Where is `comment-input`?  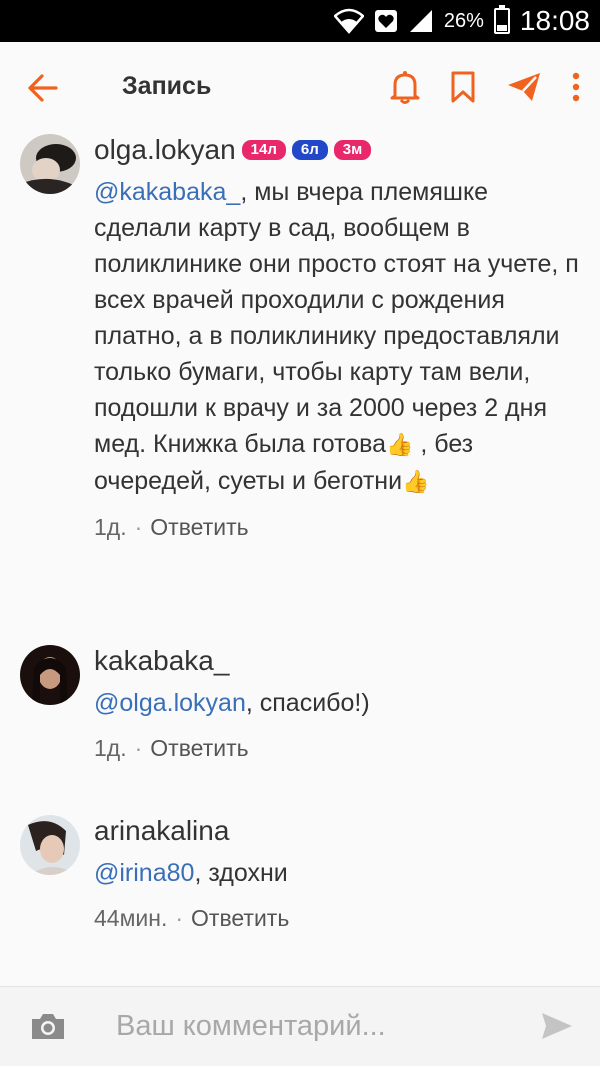
comment-input is located at coordinates (316, 1026).